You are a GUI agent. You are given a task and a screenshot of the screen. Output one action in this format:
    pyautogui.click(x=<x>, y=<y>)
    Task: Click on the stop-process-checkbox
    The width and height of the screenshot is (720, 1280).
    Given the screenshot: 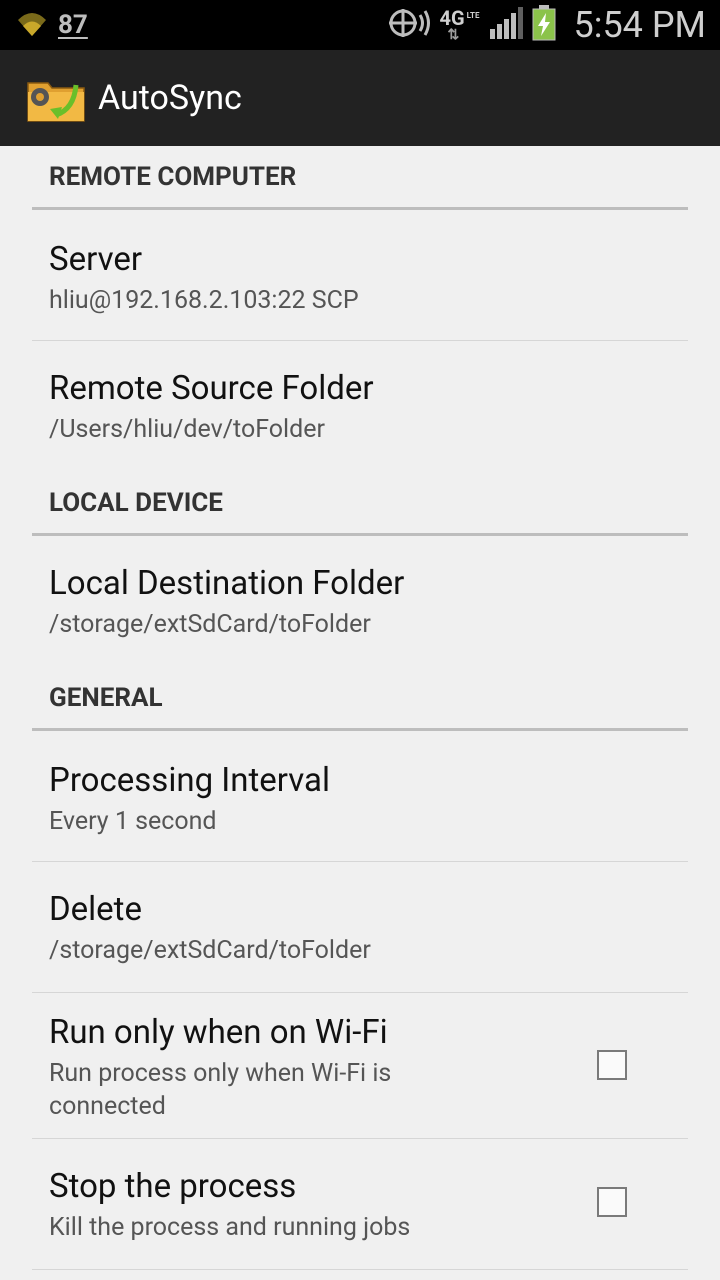 What is the action you would take?
    pyautogui.click(x=612, y=1202)
    